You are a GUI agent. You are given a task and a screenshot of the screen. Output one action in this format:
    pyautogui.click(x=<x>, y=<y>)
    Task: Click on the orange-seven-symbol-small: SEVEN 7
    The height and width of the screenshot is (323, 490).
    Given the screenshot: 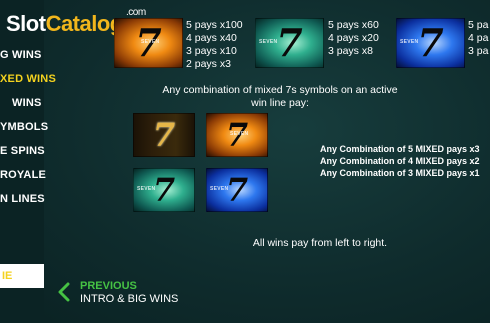 What is the action you would take?
    pyautogui.click(x=237, y=135)
    